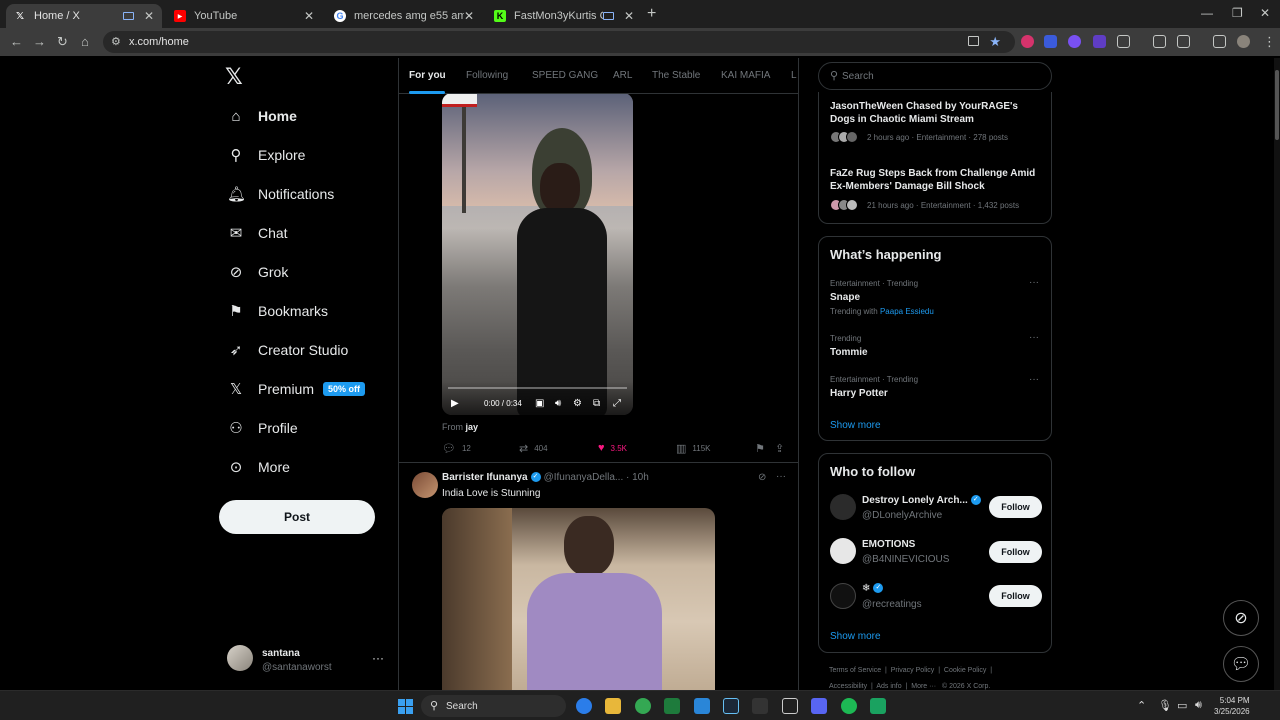  Describe the element at coordinates (539, 403) in the screenshot. I see `captions-icon: ▣` at that location.